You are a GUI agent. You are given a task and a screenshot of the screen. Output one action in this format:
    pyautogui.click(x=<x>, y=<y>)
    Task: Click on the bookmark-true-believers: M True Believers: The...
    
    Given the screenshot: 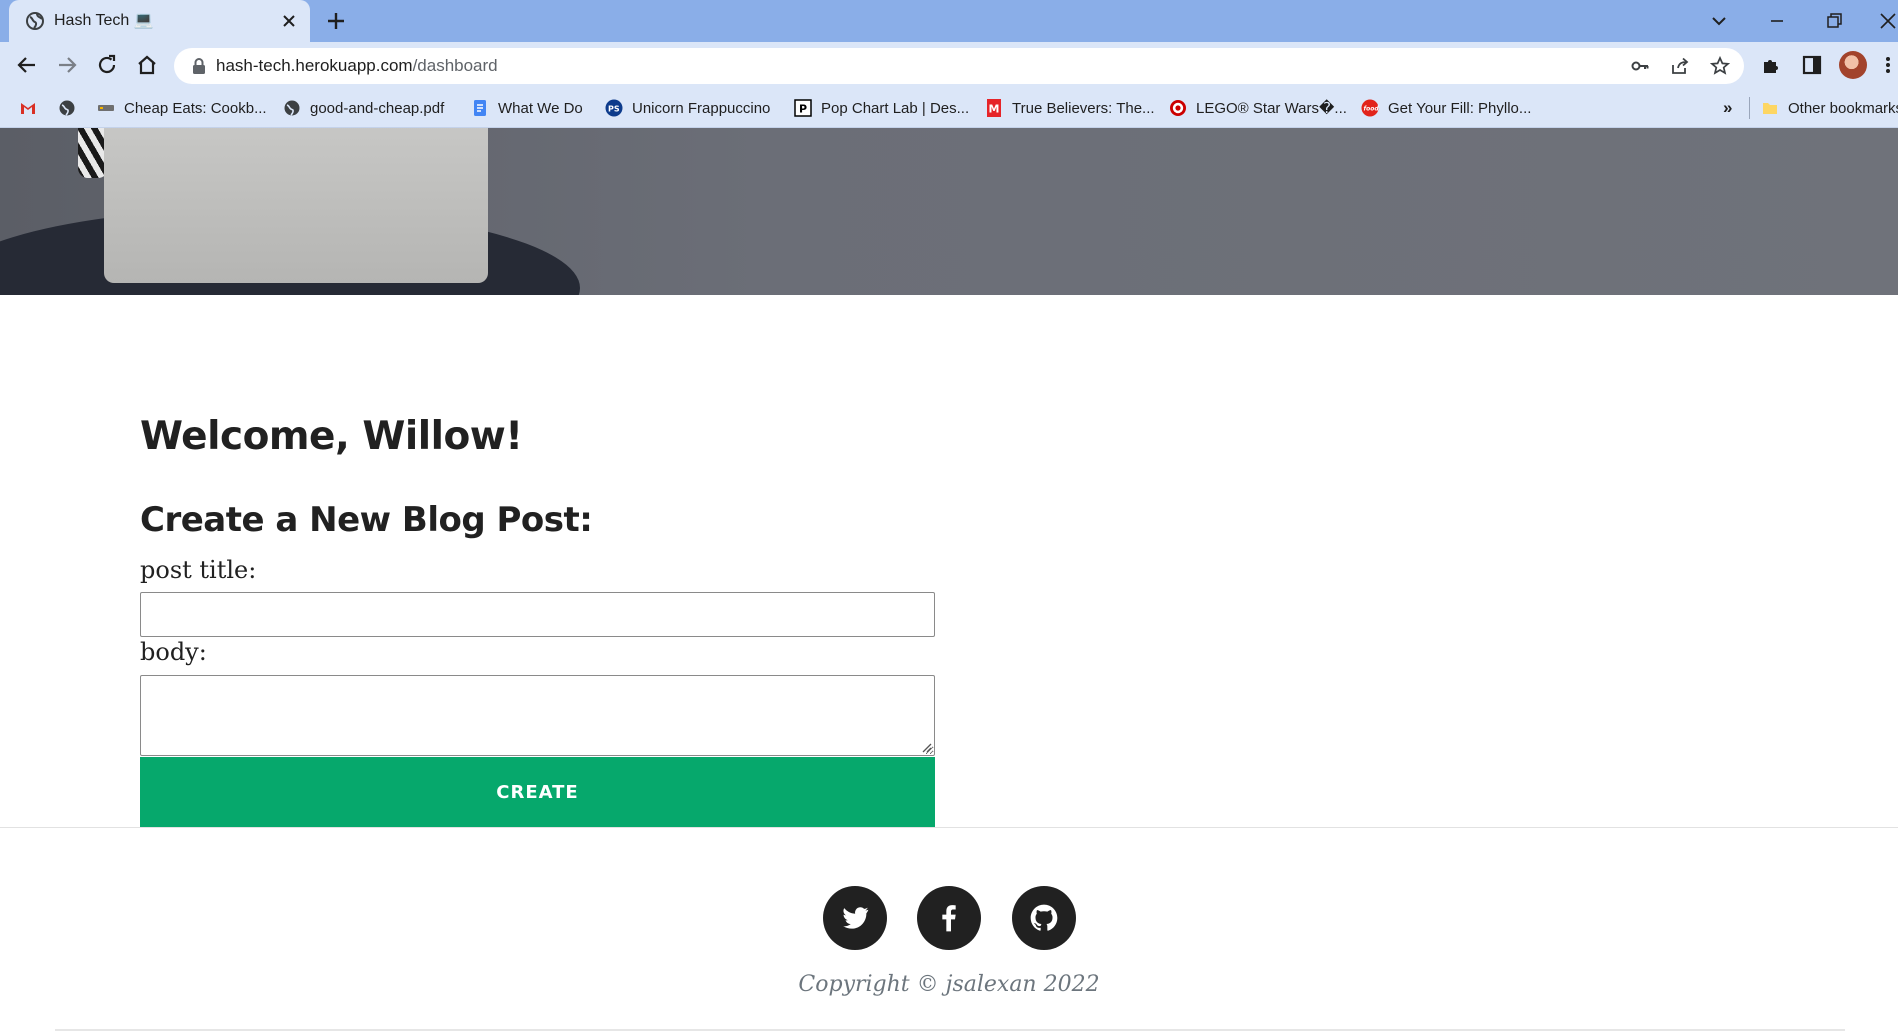 What is the action you would take?
    pyautogui.click(x=1070, y=108)
    